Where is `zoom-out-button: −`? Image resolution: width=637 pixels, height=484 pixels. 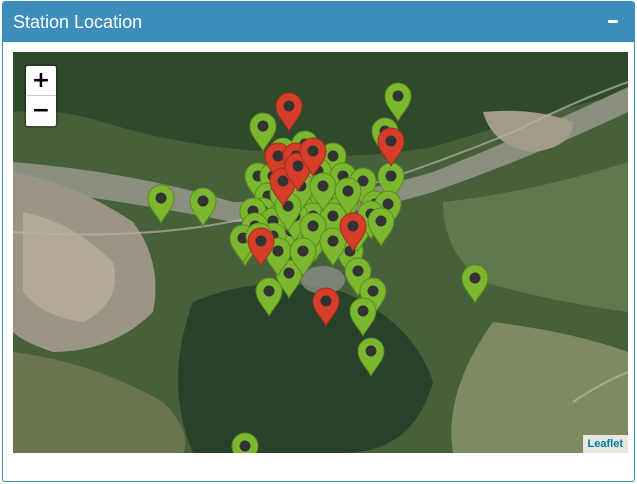 zoom-out-button: − is located at coordinates (41, 111).